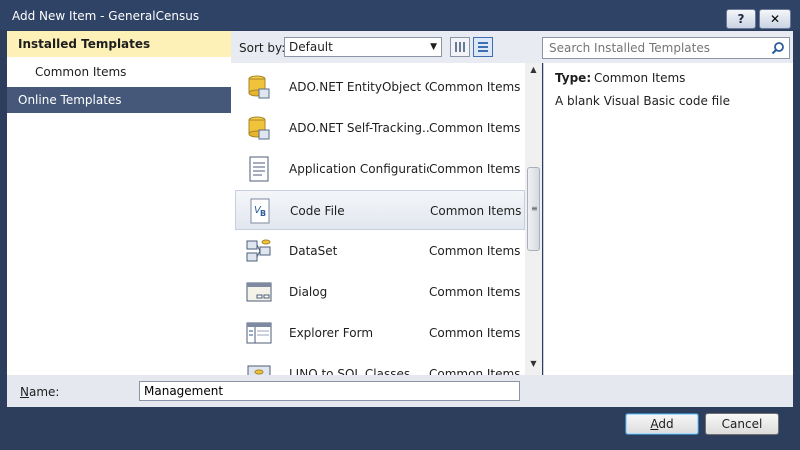  Describe the element at coordinates (329, 391) in the screenshot. I see `name-input` at that location.